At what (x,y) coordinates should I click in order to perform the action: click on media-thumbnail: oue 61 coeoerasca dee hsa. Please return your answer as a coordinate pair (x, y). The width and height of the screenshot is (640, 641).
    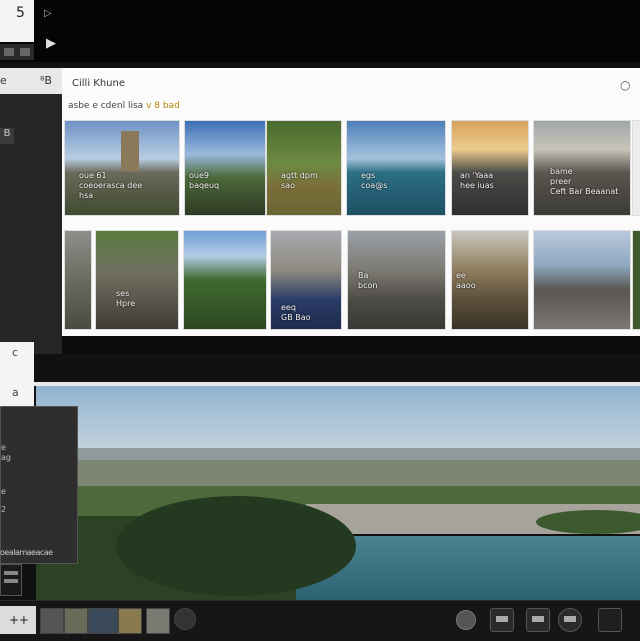
    Looking at the image, I should click on (122, 168).